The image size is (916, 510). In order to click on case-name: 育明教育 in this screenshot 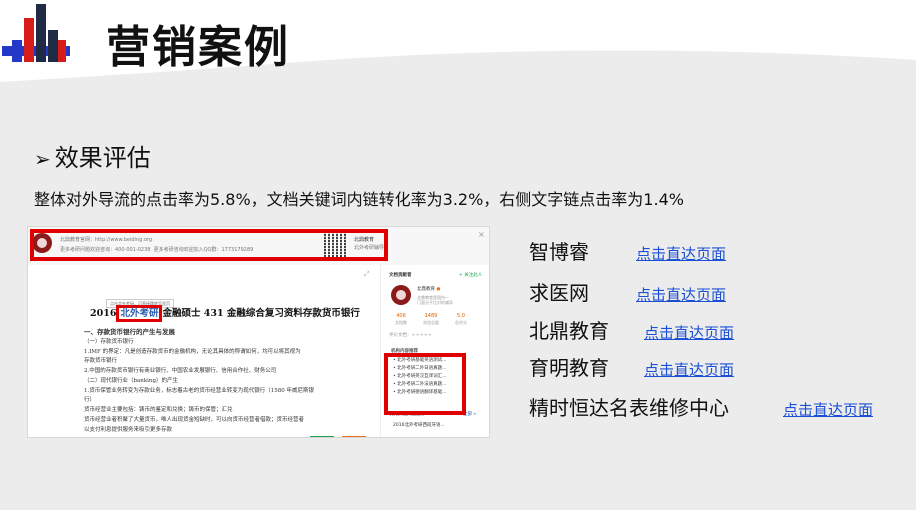, I will do `click(569, 368)`.